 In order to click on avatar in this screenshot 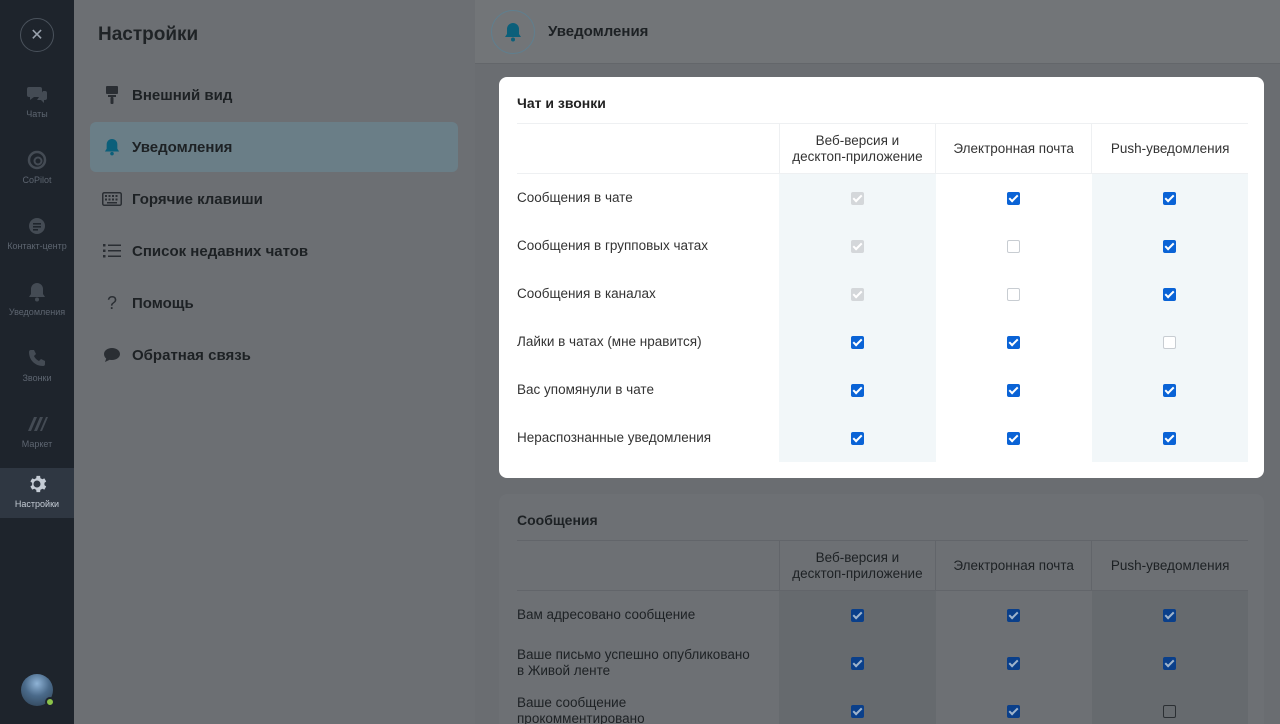, I will do `click(38, 690)`.